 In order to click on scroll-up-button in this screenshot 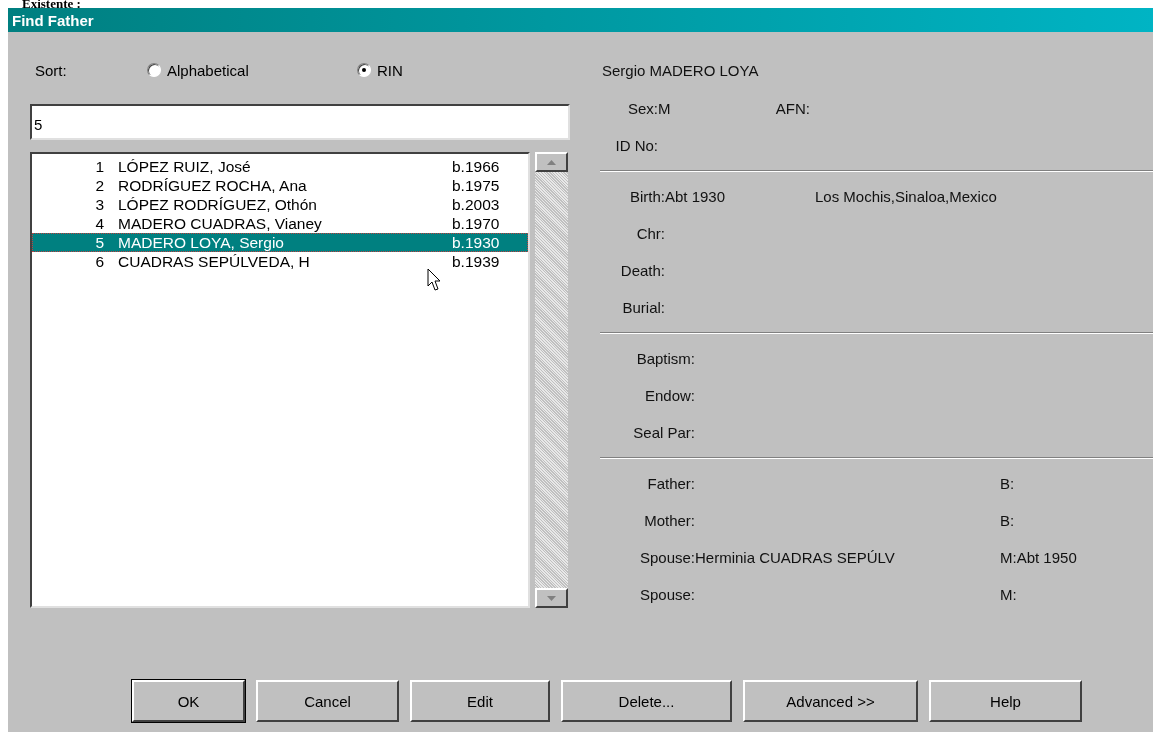, I will do `click(551, 162)`.